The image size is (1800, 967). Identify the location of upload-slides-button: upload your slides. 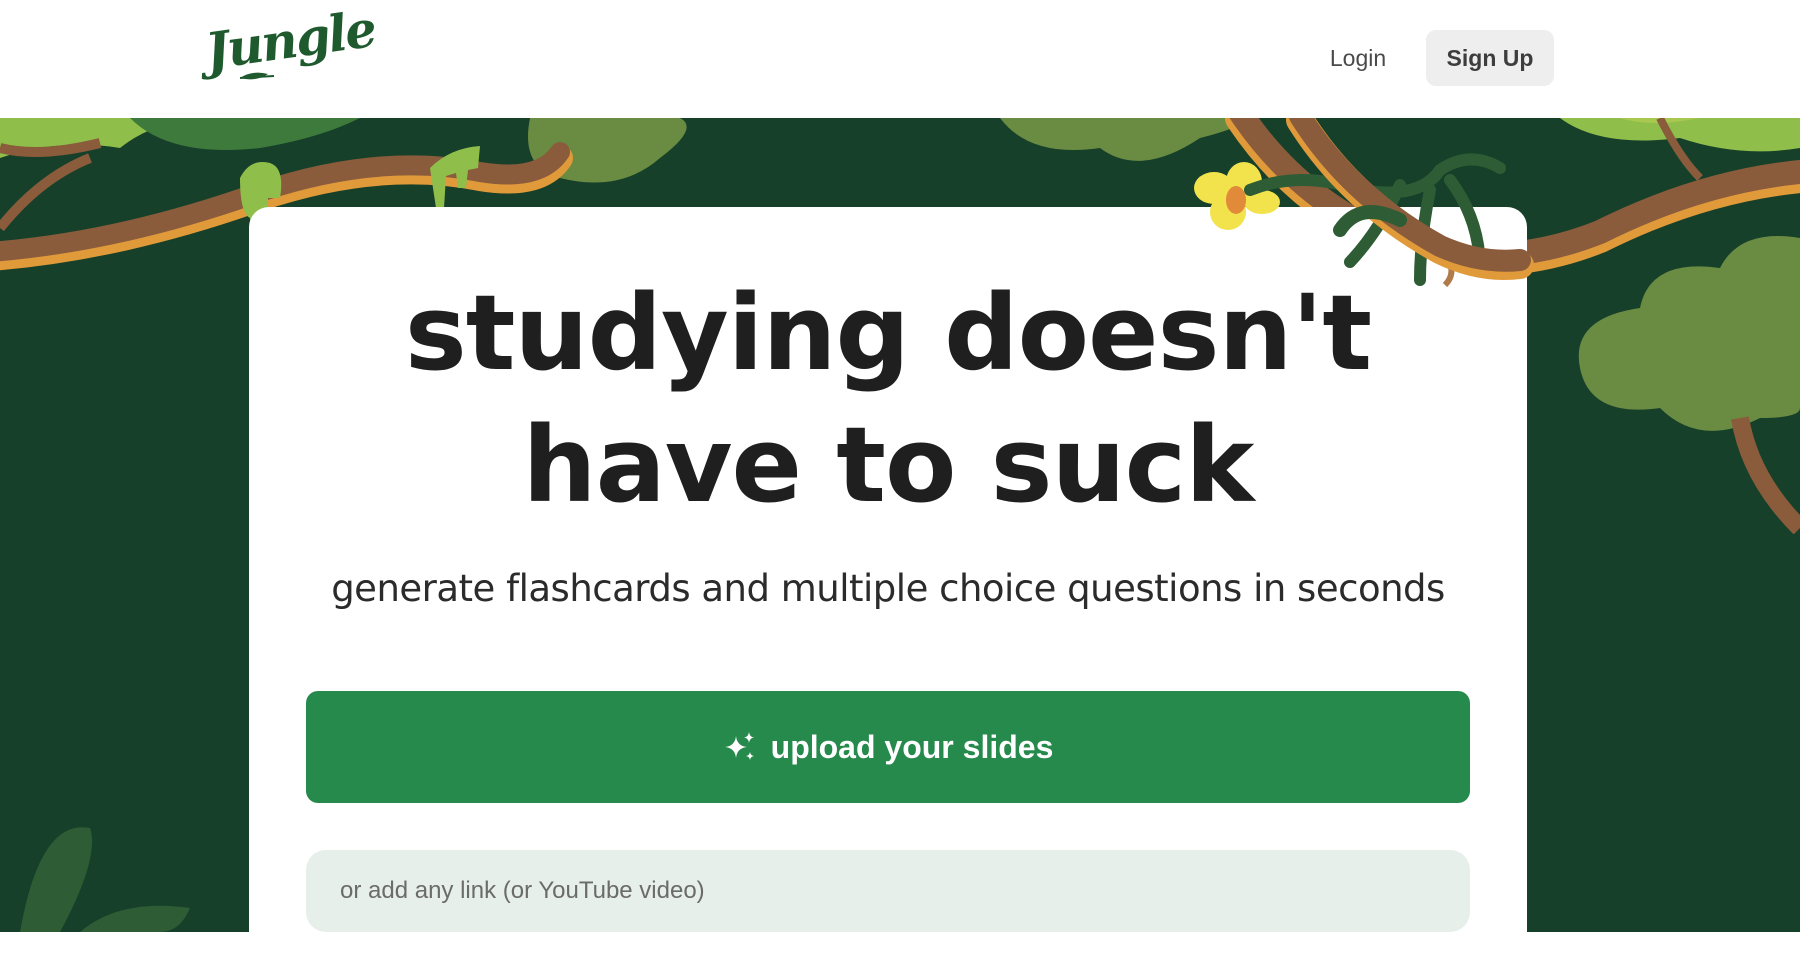
(888, 747).